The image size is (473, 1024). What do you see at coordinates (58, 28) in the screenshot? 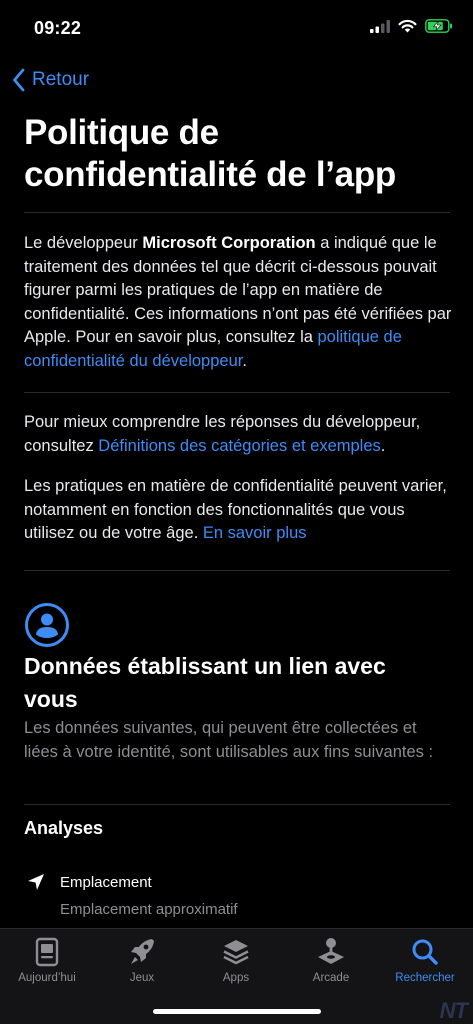
I see `status-time: 09:22` at bounding box center [58, 28].